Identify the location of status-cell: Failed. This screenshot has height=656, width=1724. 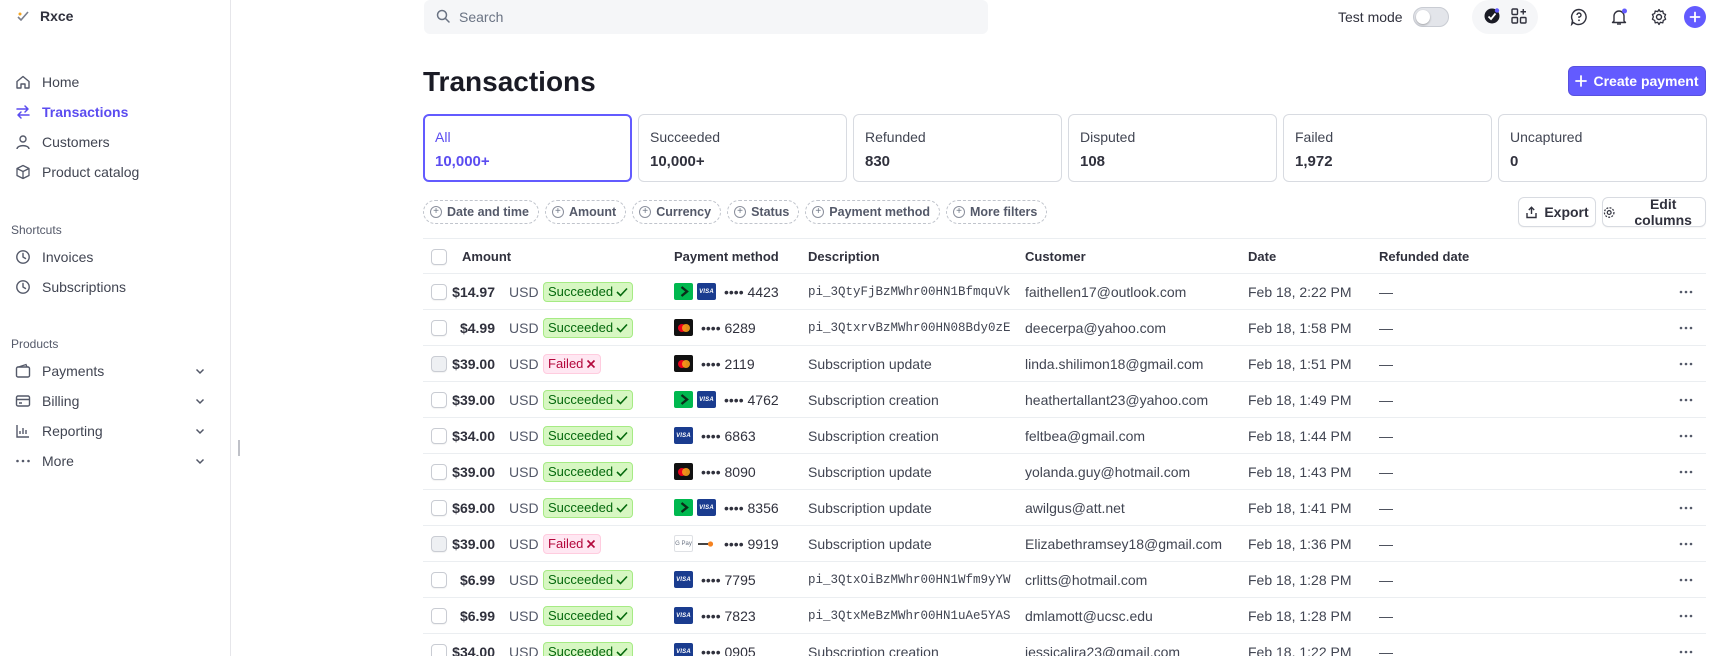
(572, 543).